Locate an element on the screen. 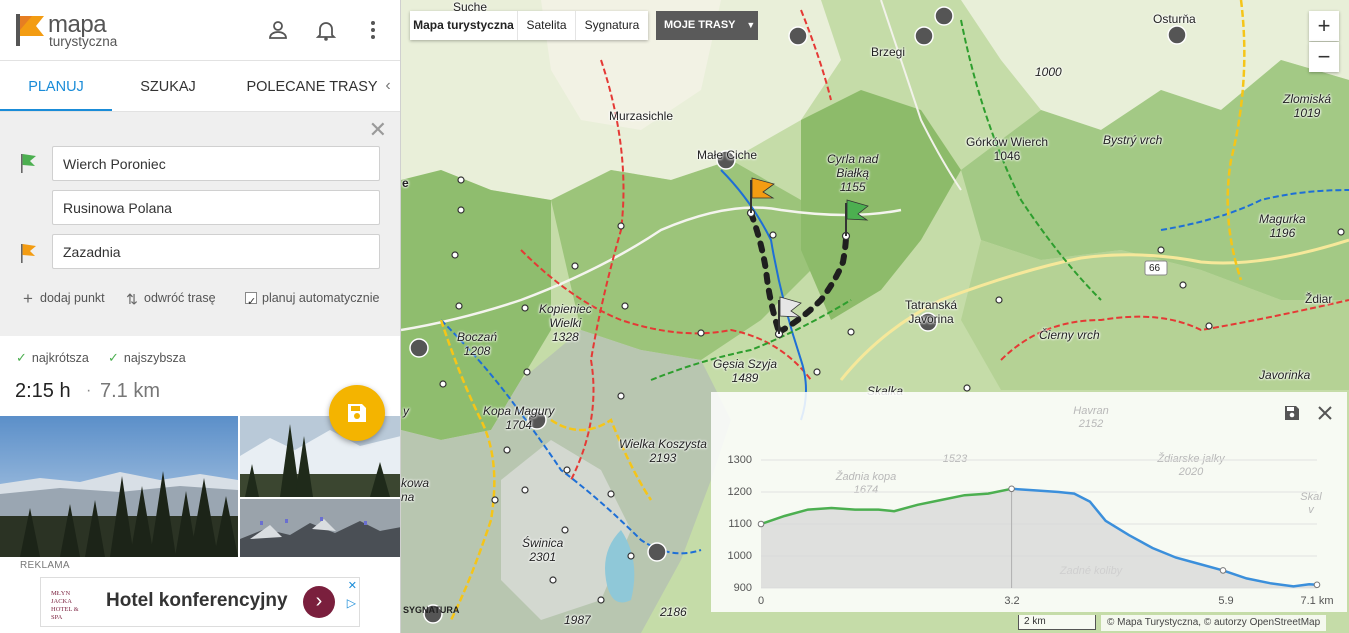  elevation-background-label: Havran 2152 is located at coordinates (1090, 417).